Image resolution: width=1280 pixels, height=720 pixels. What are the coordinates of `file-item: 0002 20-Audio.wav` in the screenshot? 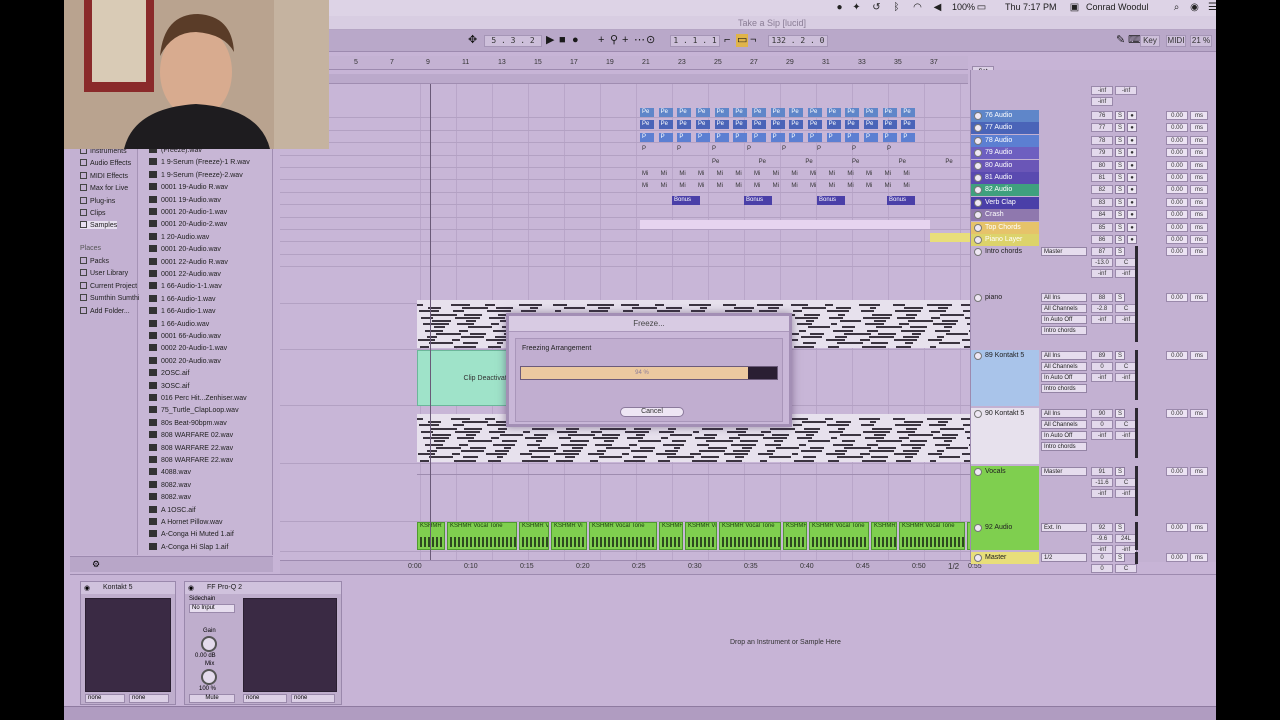 It's located at (185, 360).